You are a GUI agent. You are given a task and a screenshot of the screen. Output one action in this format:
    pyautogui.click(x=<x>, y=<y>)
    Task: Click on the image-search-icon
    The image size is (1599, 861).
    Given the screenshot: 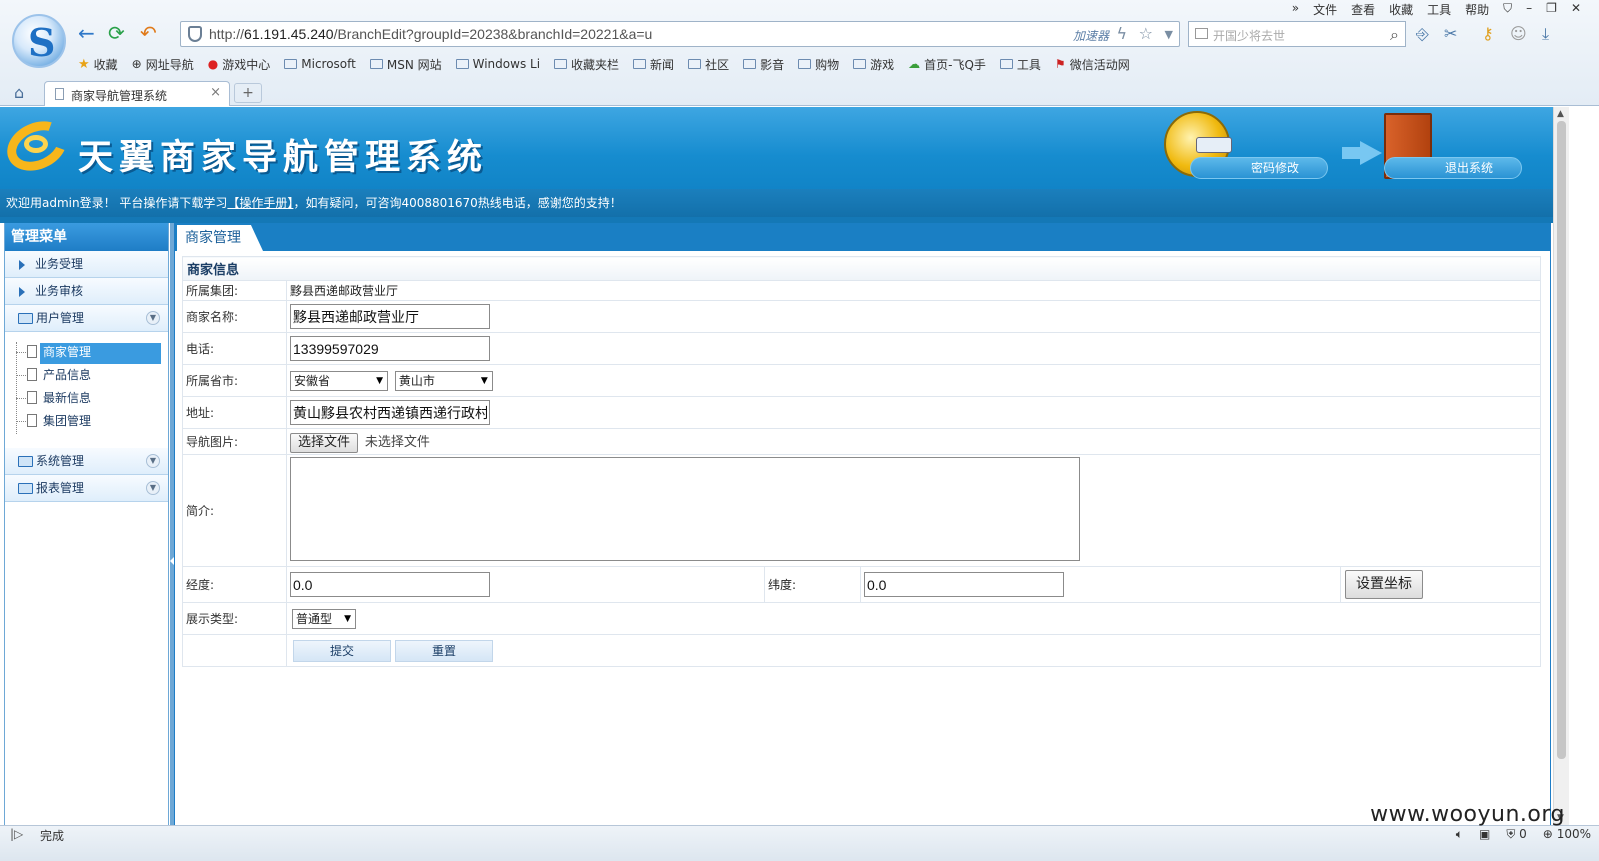 What is the action you would take?
    pyautogui.click(x=1201, y=33)
    